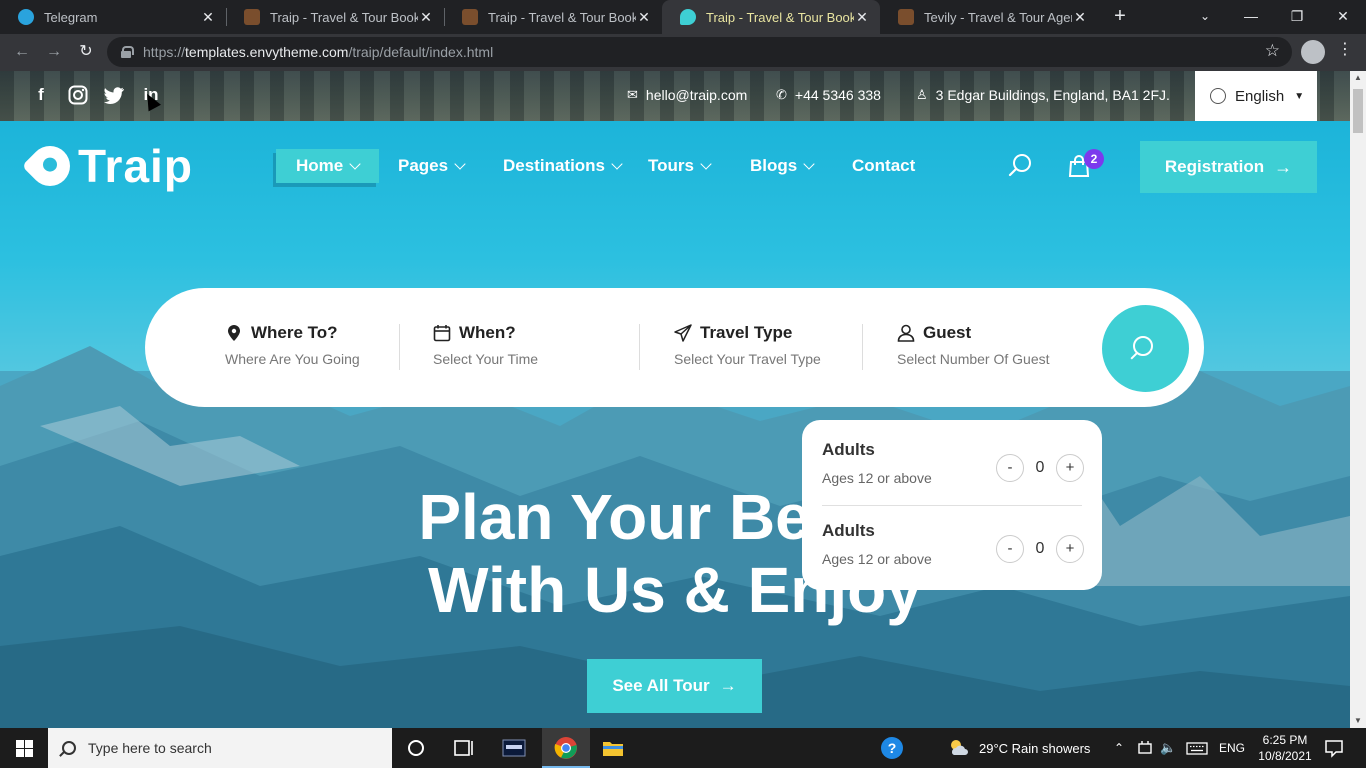 This screenshot has width=1366, height=768. I want to click on chrome-icon, so click(565, 748).